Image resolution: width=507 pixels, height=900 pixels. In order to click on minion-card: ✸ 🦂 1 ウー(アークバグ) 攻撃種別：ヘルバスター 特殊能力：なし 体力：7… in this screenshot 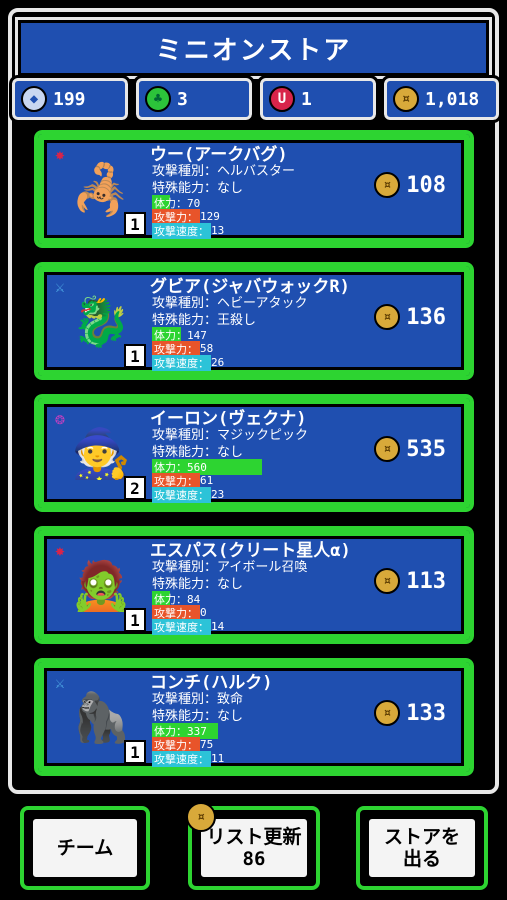, I will do `click(254, 189)`.